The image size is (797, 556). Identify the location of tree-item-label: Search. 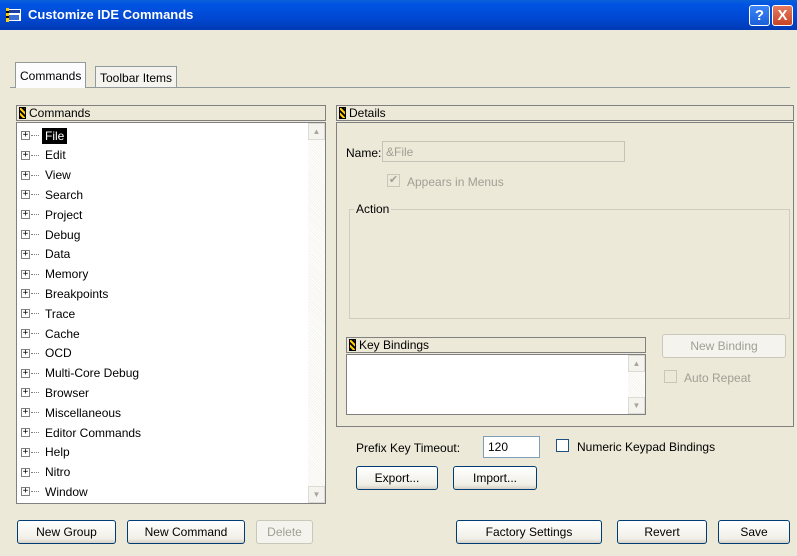
(64, 194).